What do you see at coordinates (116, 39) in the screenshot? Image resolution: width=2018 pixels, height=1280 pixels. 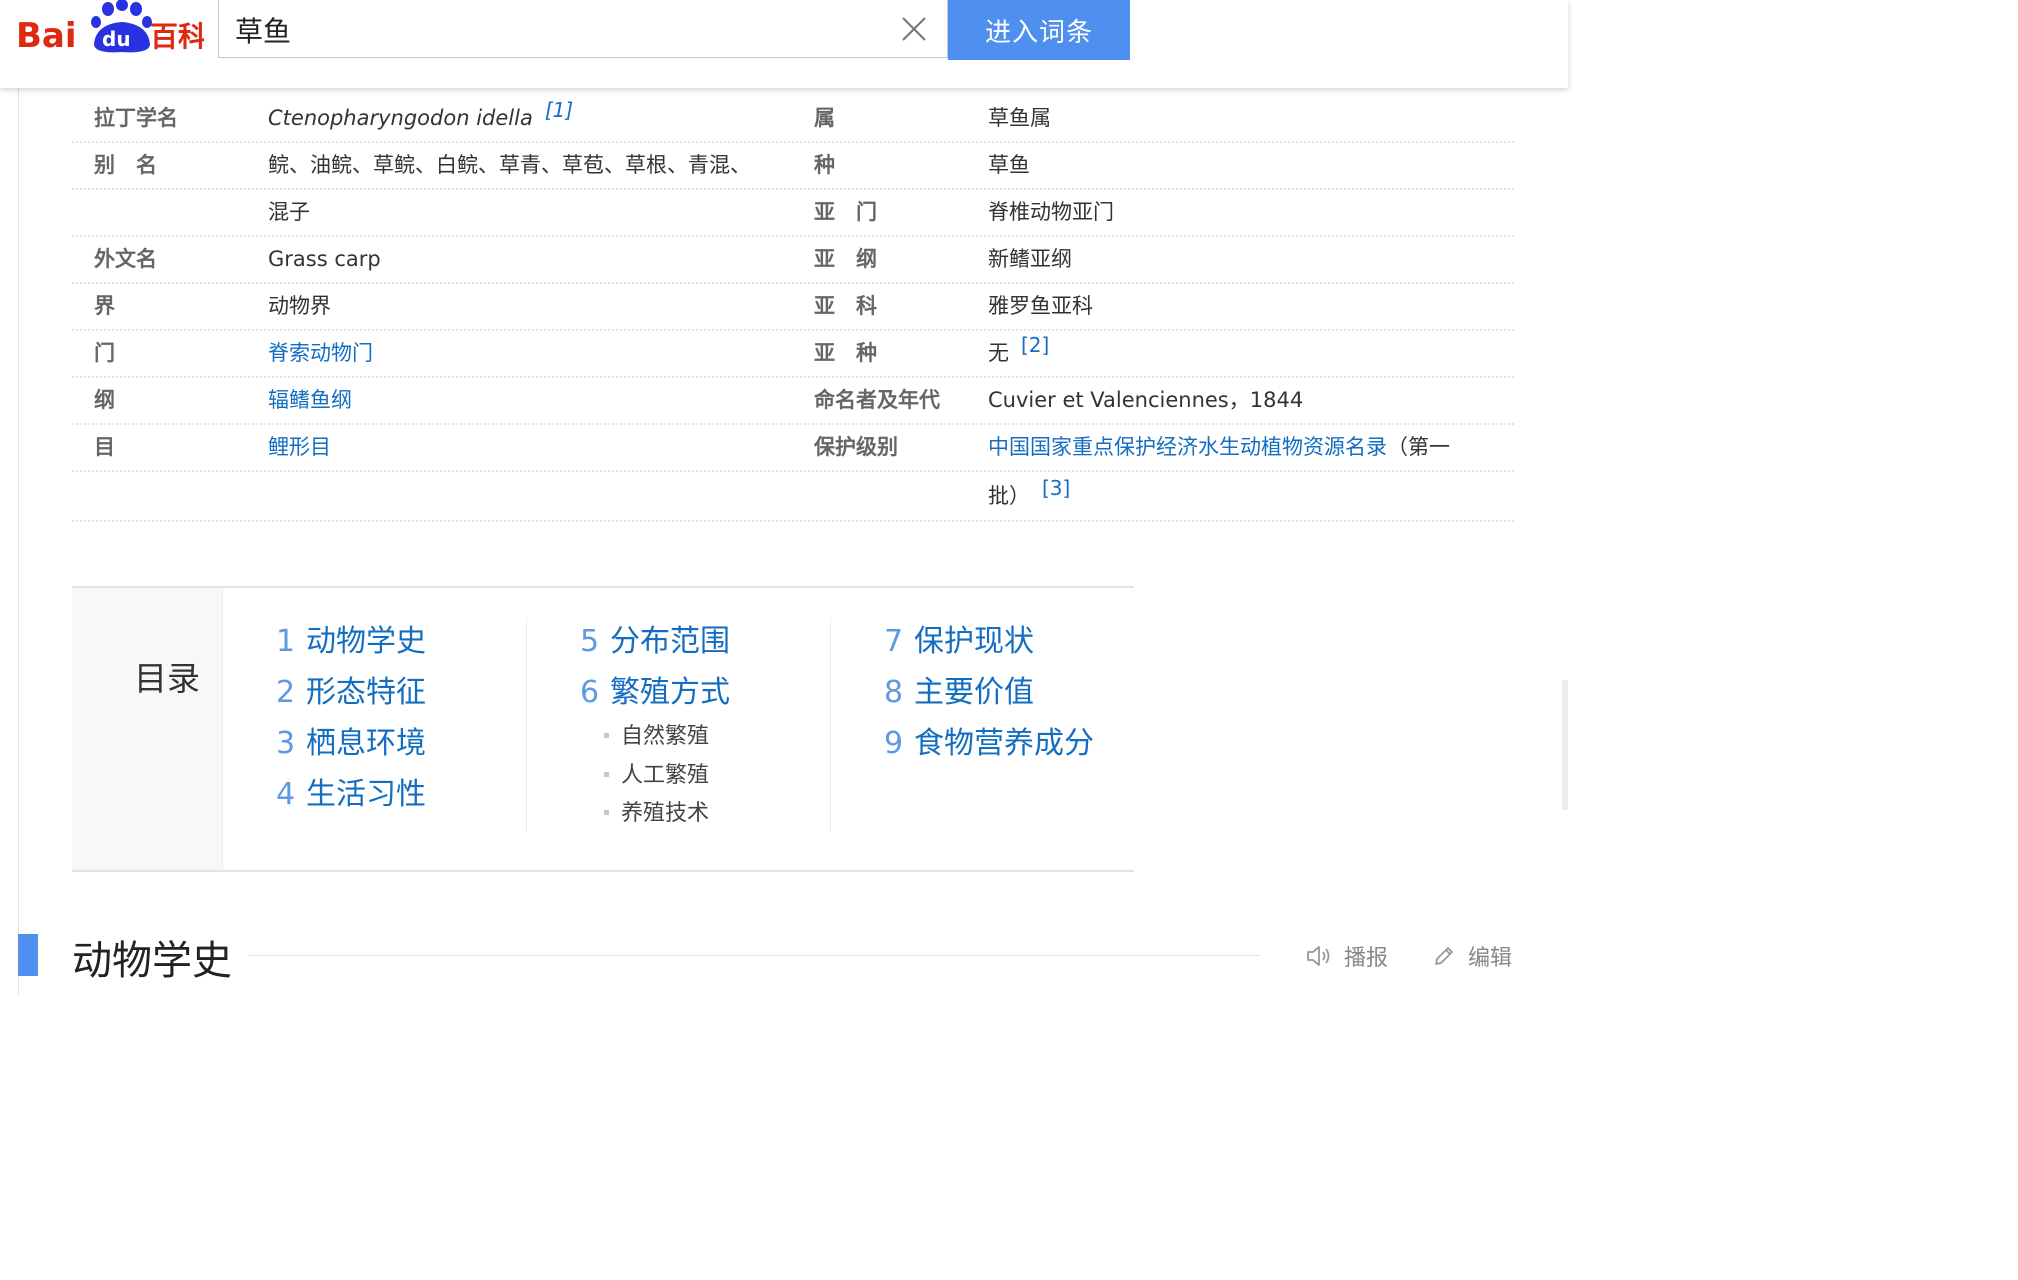 I see `svg-text: du` at bounding box center [116, 39].